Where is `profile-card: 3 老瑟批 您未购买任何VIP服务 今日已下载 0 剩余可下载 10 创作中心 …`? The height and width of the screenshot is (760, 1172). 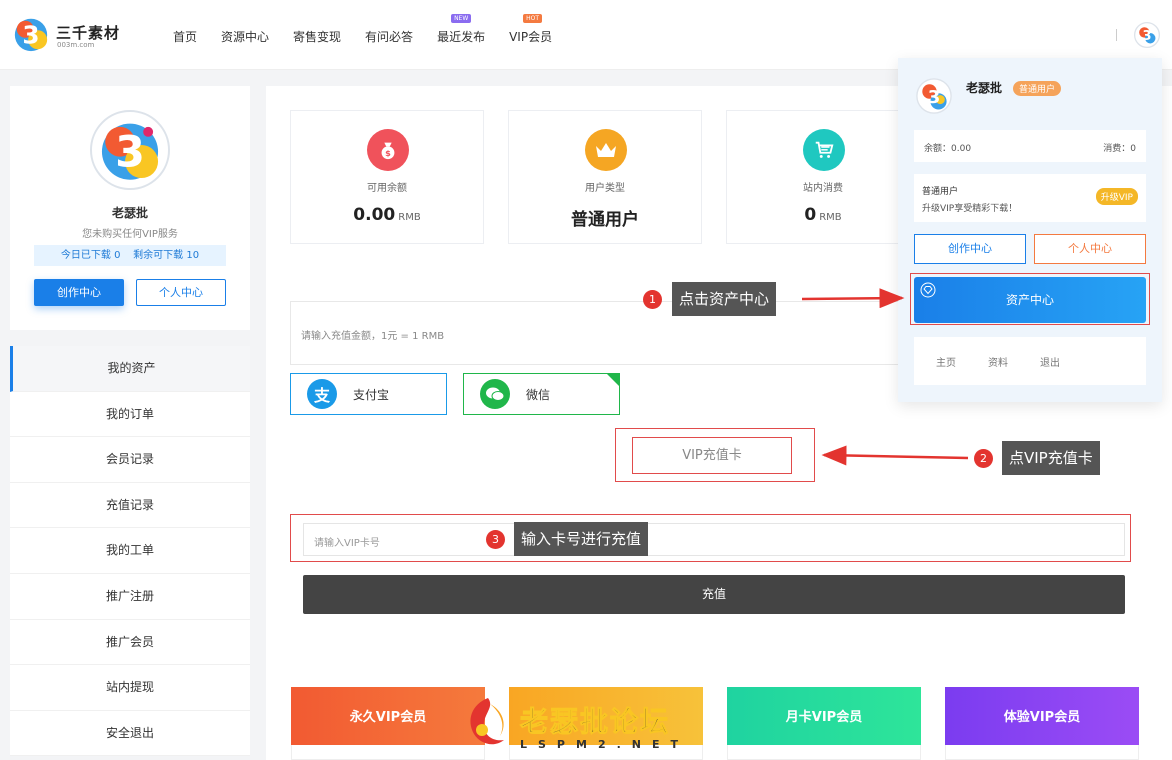
profile-card: 3 老瑟批 您未购买任何VIP服务 今日已下载 0 剩余可下载 10 创作中心 … is located at coordinates (130, 208).